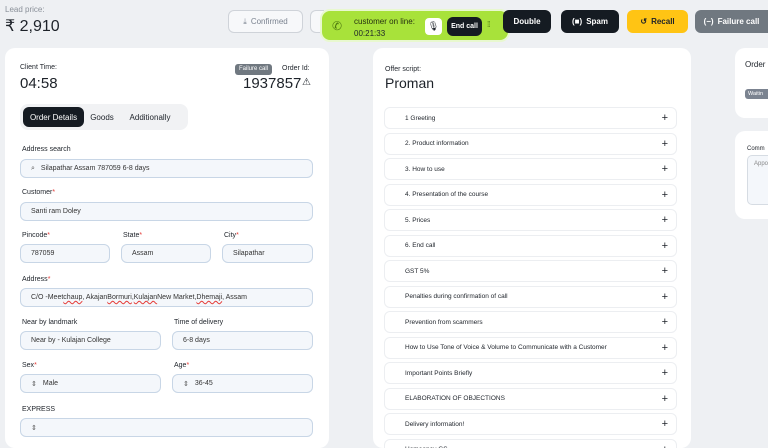 The width and height of the screenshot is (768, 448). I want to click on address-part: New Market,, so click(177, 297).